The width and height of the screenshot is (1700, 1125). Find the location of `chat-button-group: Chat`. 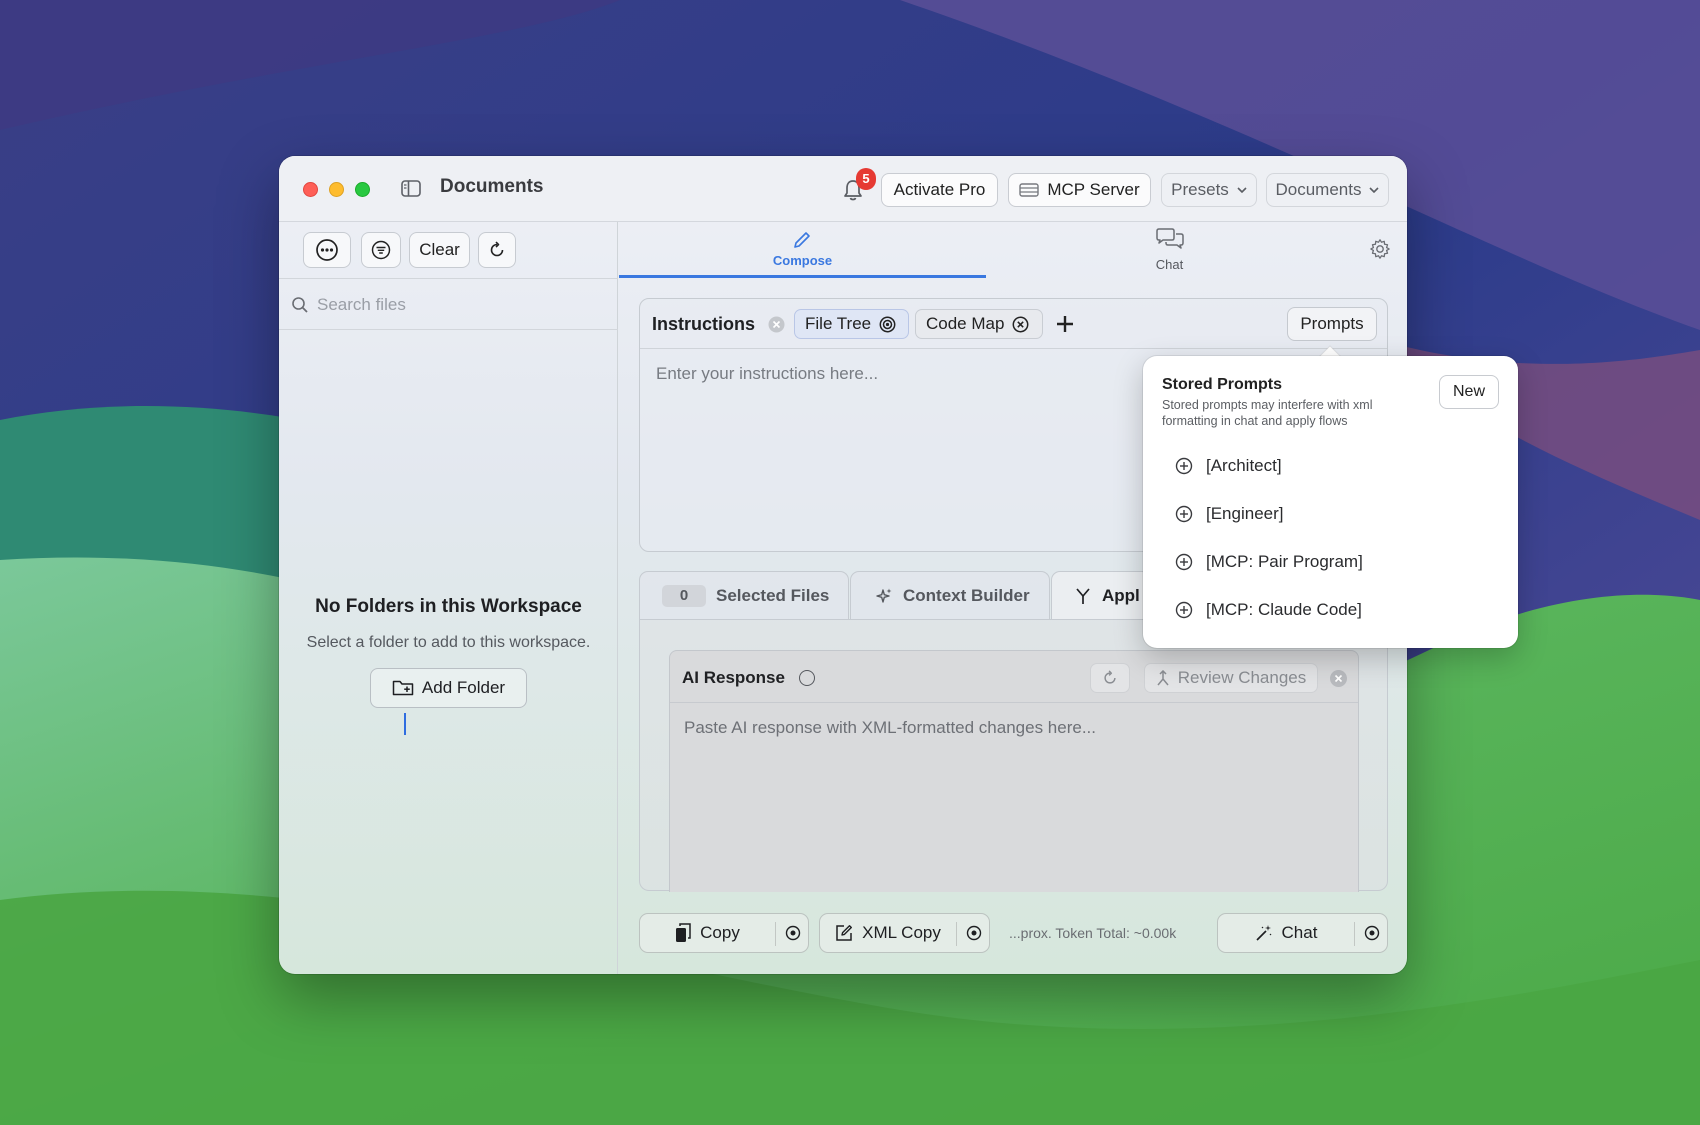

chat-button-group: Chat is located at coordinates (1302, 933).